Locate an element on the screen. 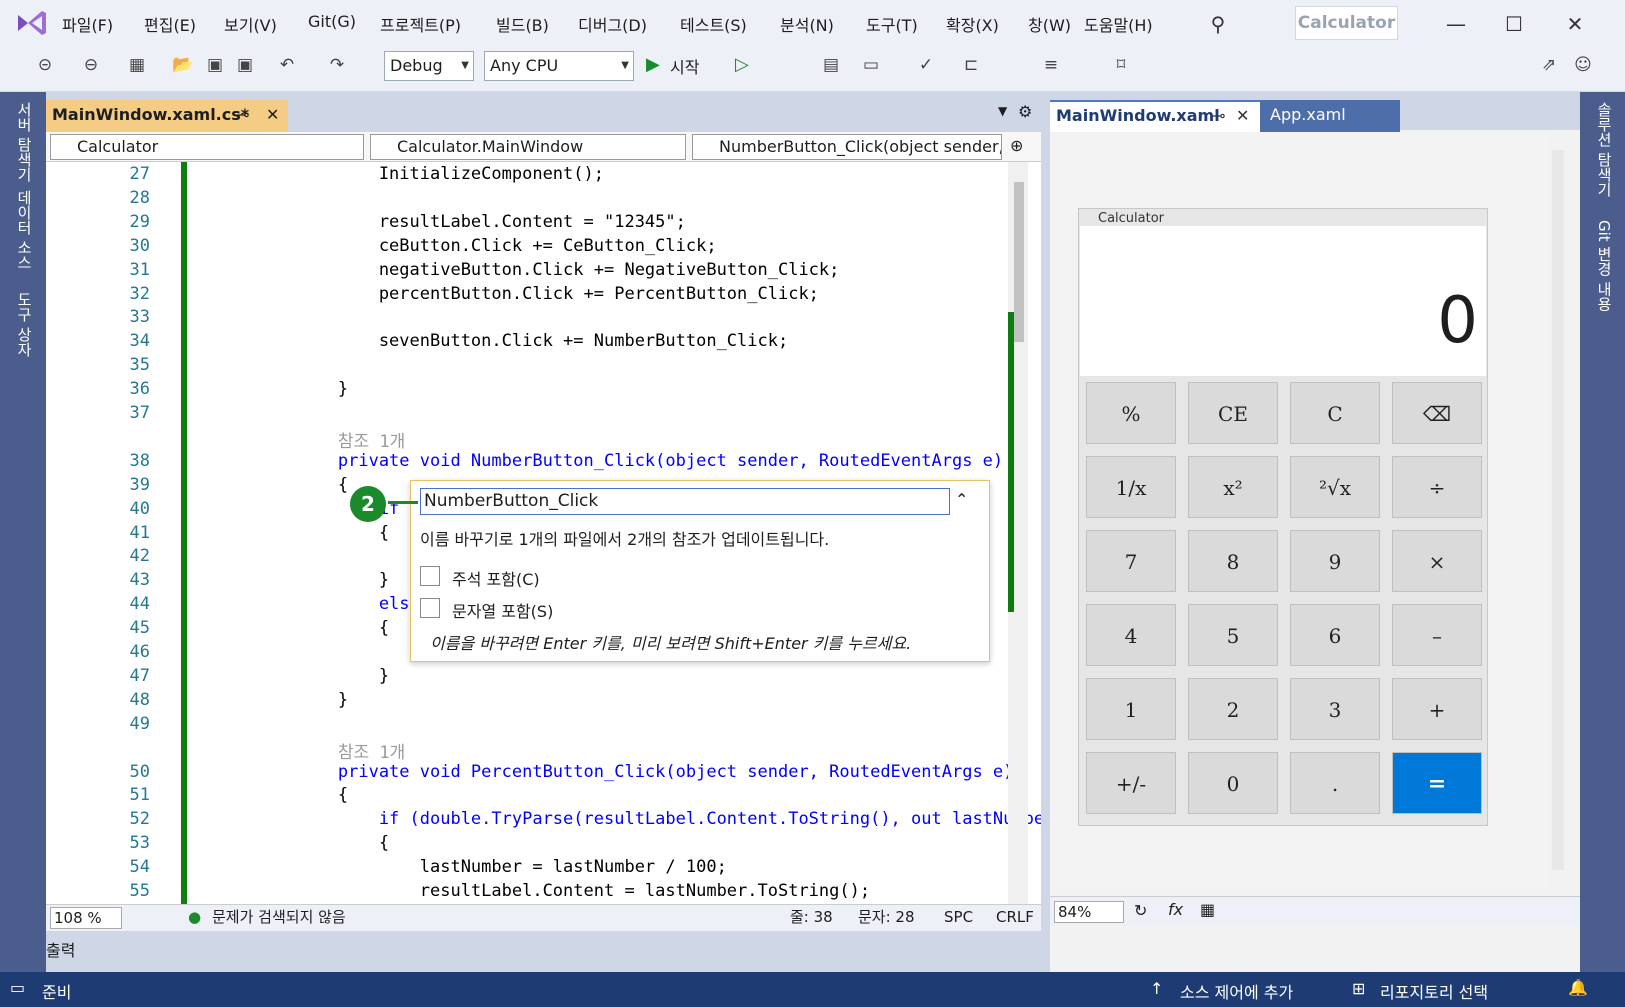 This screenshot has width=1625, height=1007. calc-button: – is located at coordinates (1437, 635).